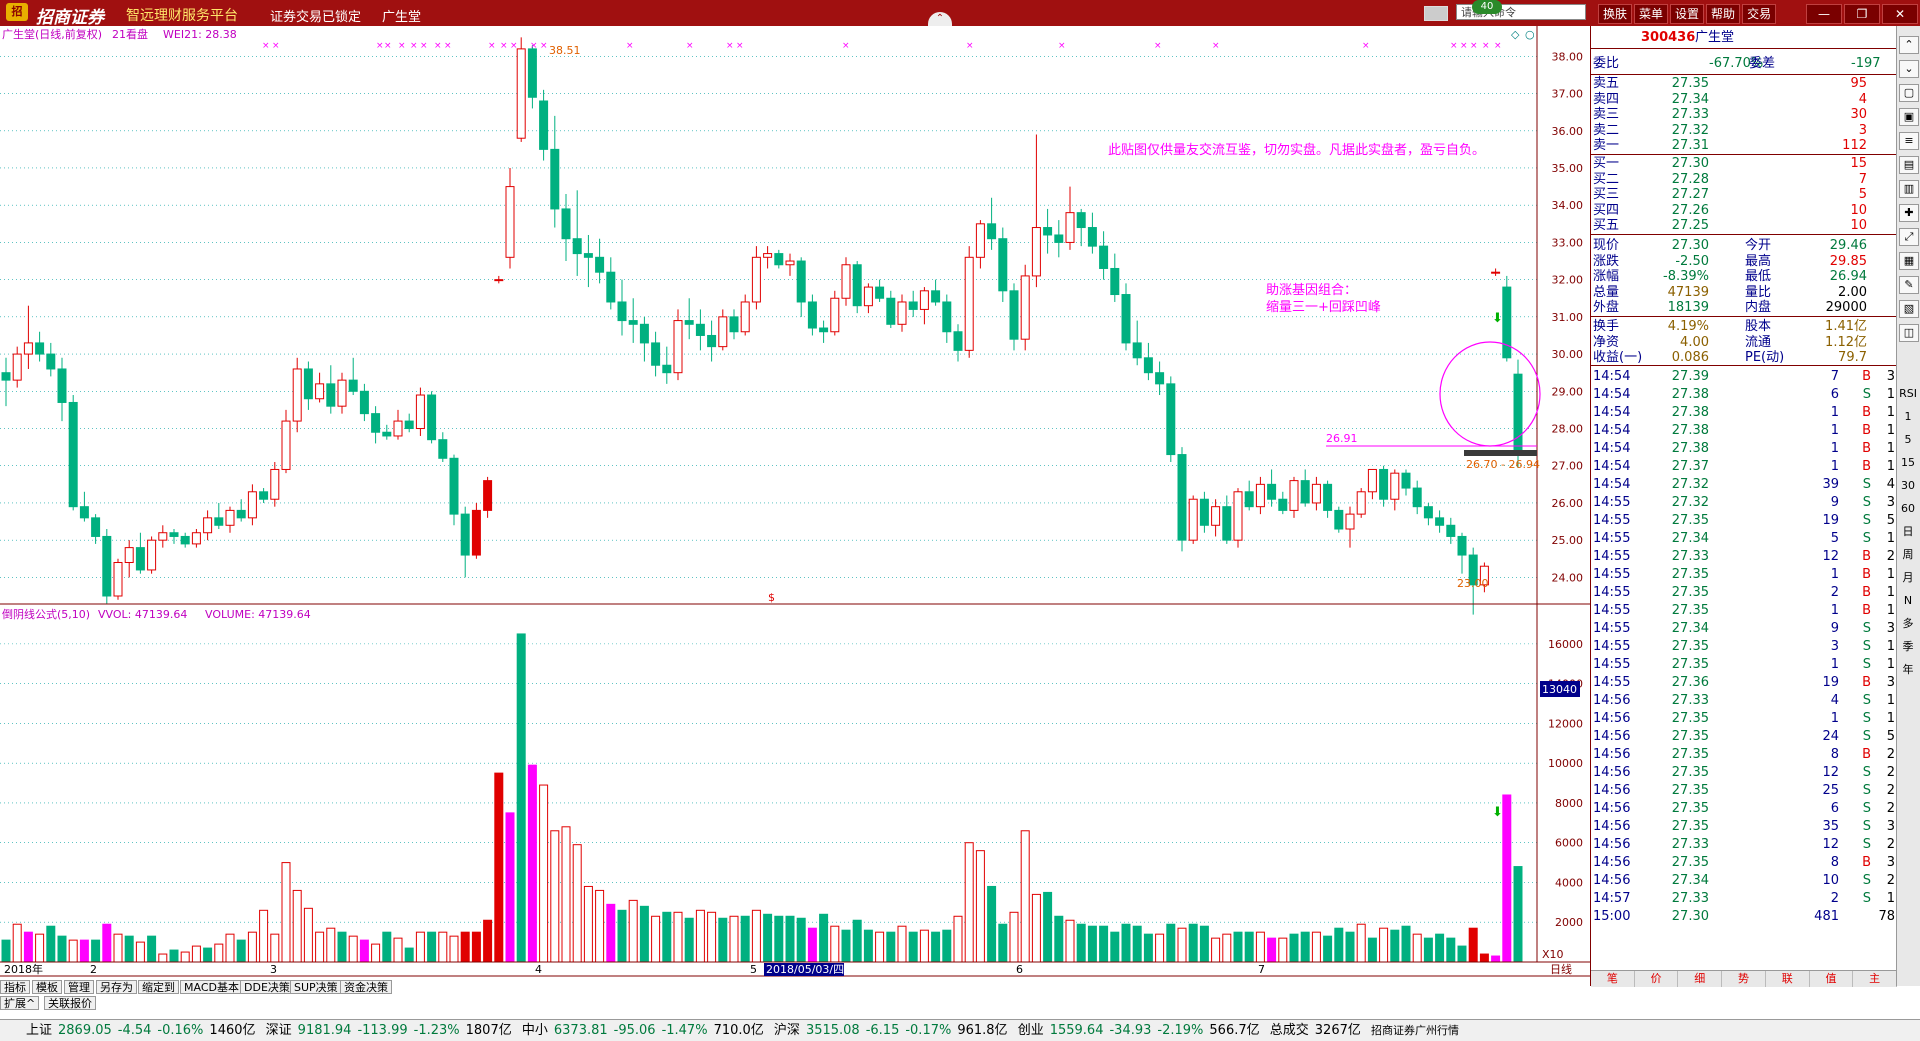 The width and height of the screenshot is (1920, 1041). I want to click on circle-icon: ○, so click(1530, 34).